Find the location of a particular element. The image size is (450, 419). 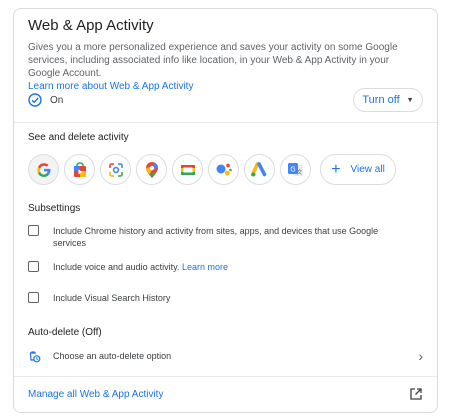

google-g-icon is located at coordinates (43, 169).